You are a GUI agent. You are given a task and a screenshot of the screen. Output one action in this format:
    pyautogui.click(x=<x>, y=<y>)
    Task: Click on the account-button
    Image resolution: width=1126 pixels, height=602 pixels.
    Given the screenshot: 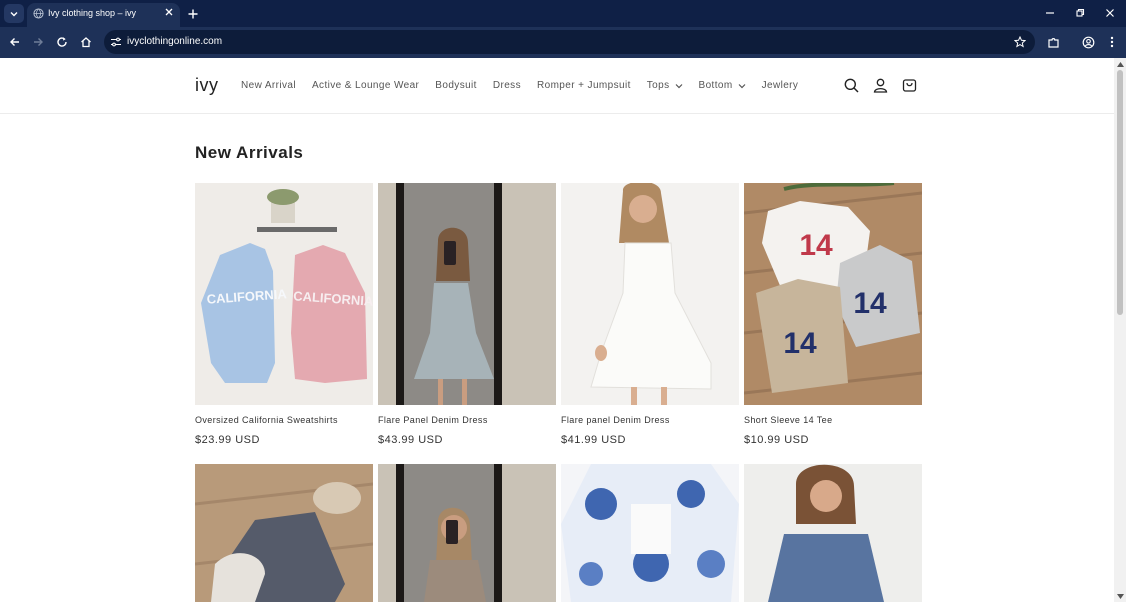 What is the action you would take?
    pyautogui.click(x=880, y=85)
    